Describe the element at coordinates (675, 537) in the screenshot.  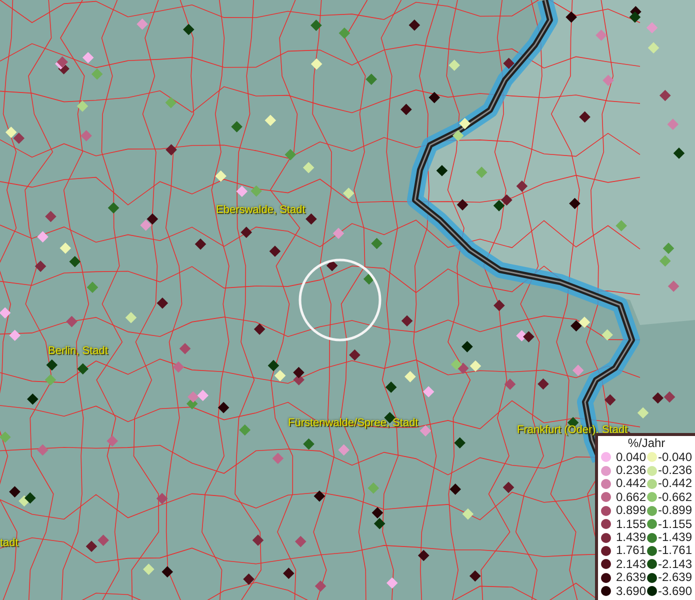
I see `legend-value: -1.439` at that location.